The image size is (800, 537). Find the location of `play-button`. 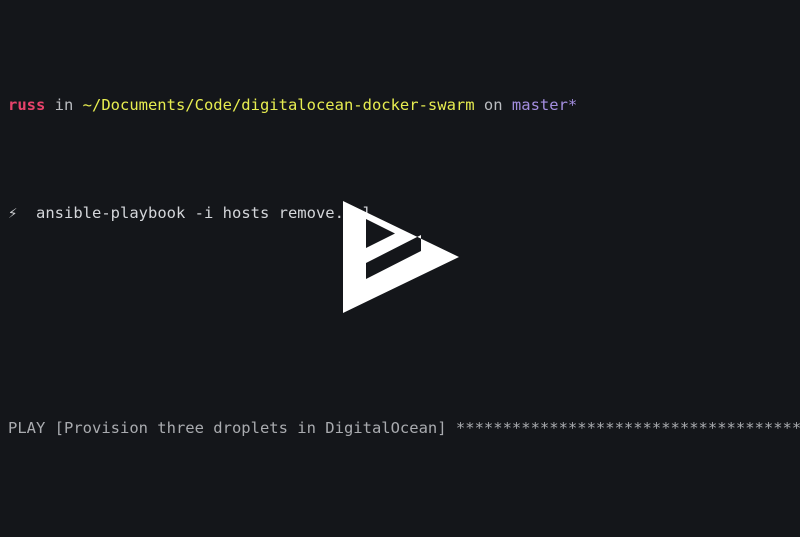

play-button is located at coordinates (401, 257).